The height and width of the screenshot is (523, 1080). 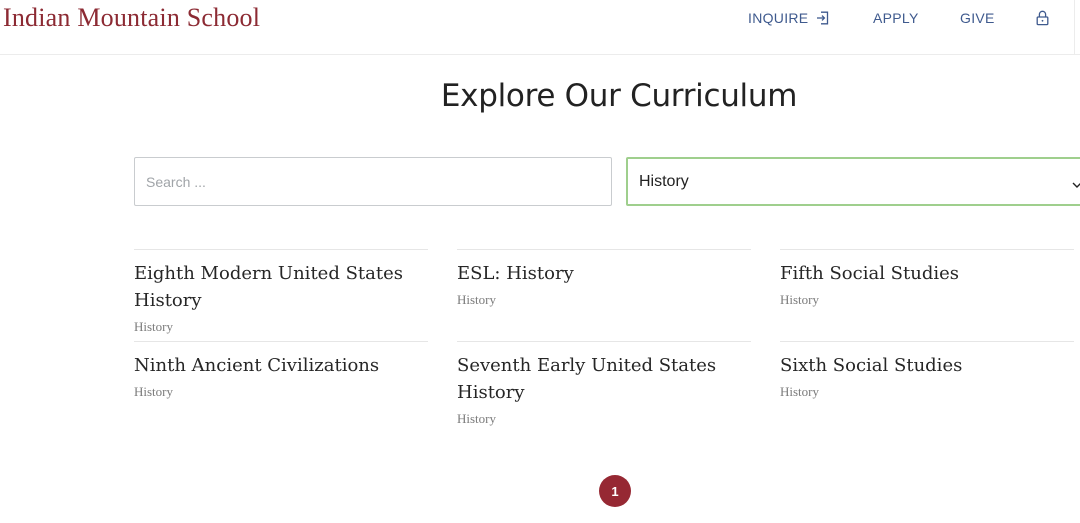 I want to click on nav-give-link: GIVE, so click(x=977, y=18).